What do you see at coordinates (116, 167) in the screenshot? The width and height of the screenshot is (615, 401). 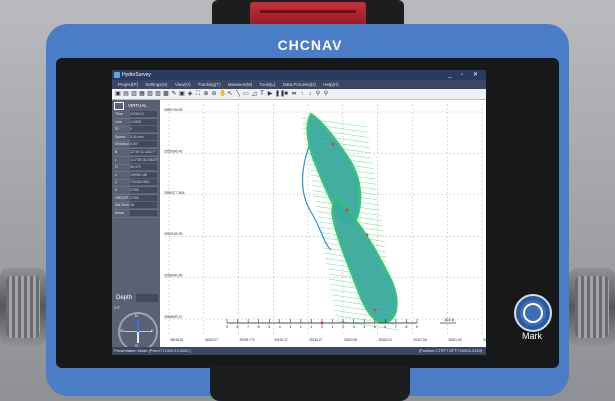 I see `info-key: H` at bounding box center [116, 167].